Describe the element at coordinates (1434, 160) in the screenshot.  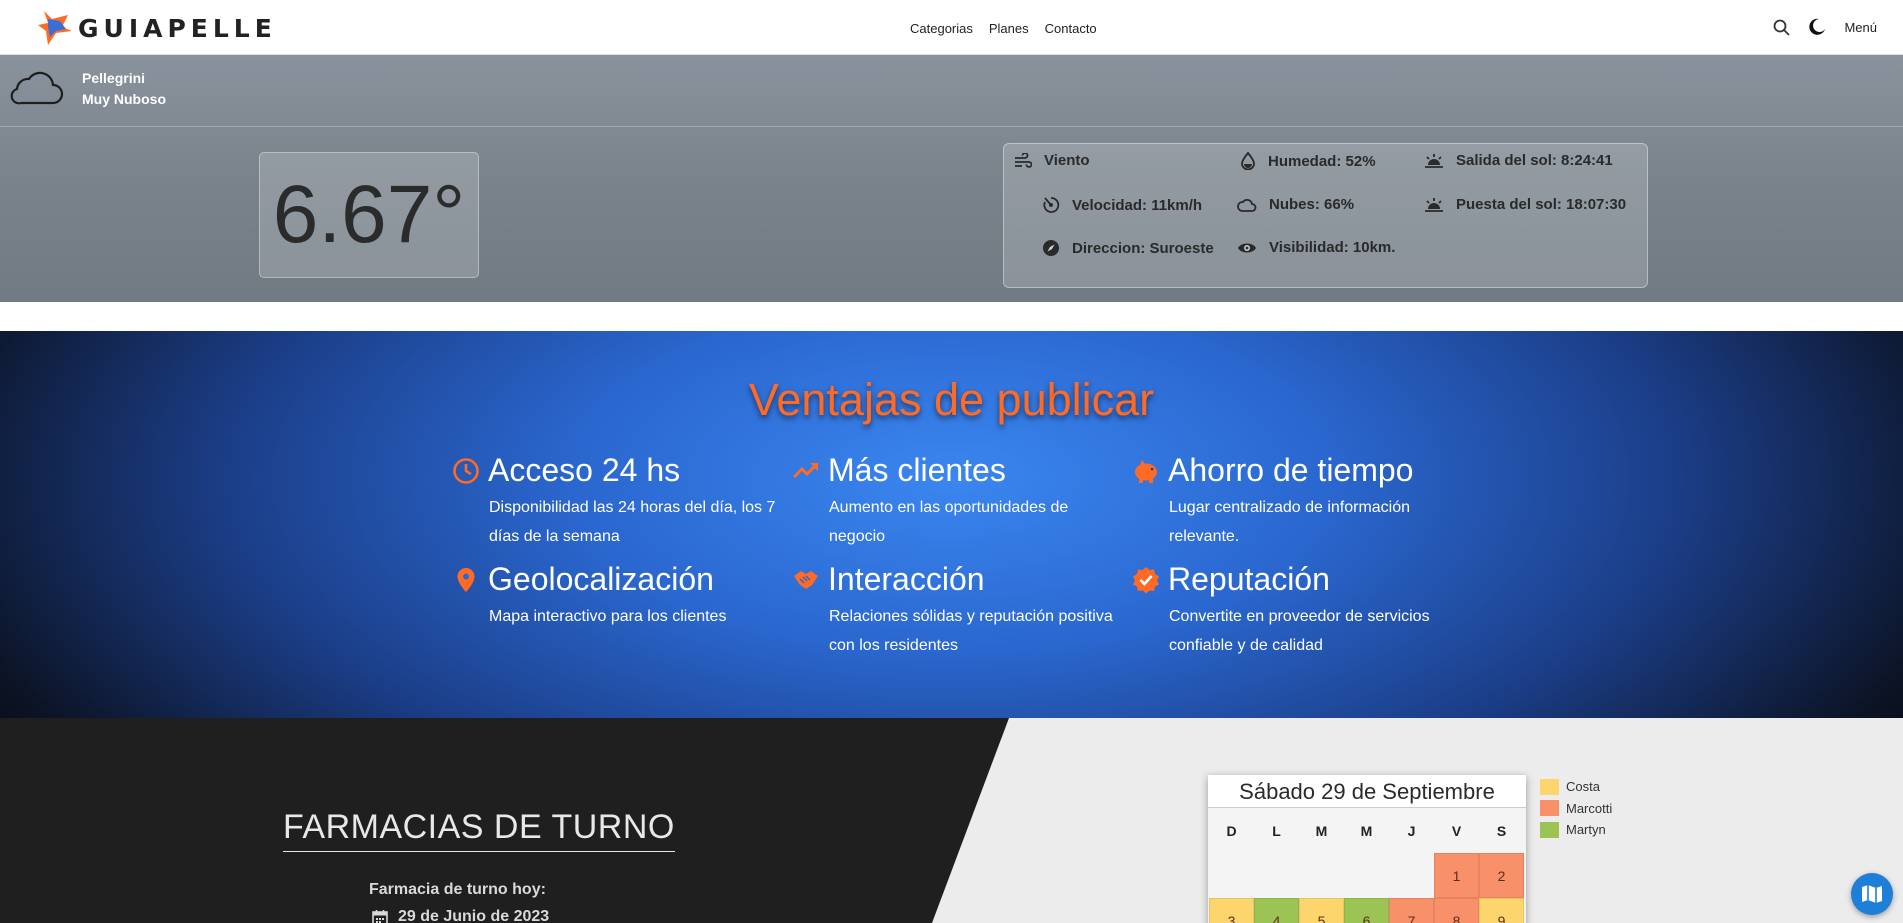
I see `sunrise-icon` at that location.